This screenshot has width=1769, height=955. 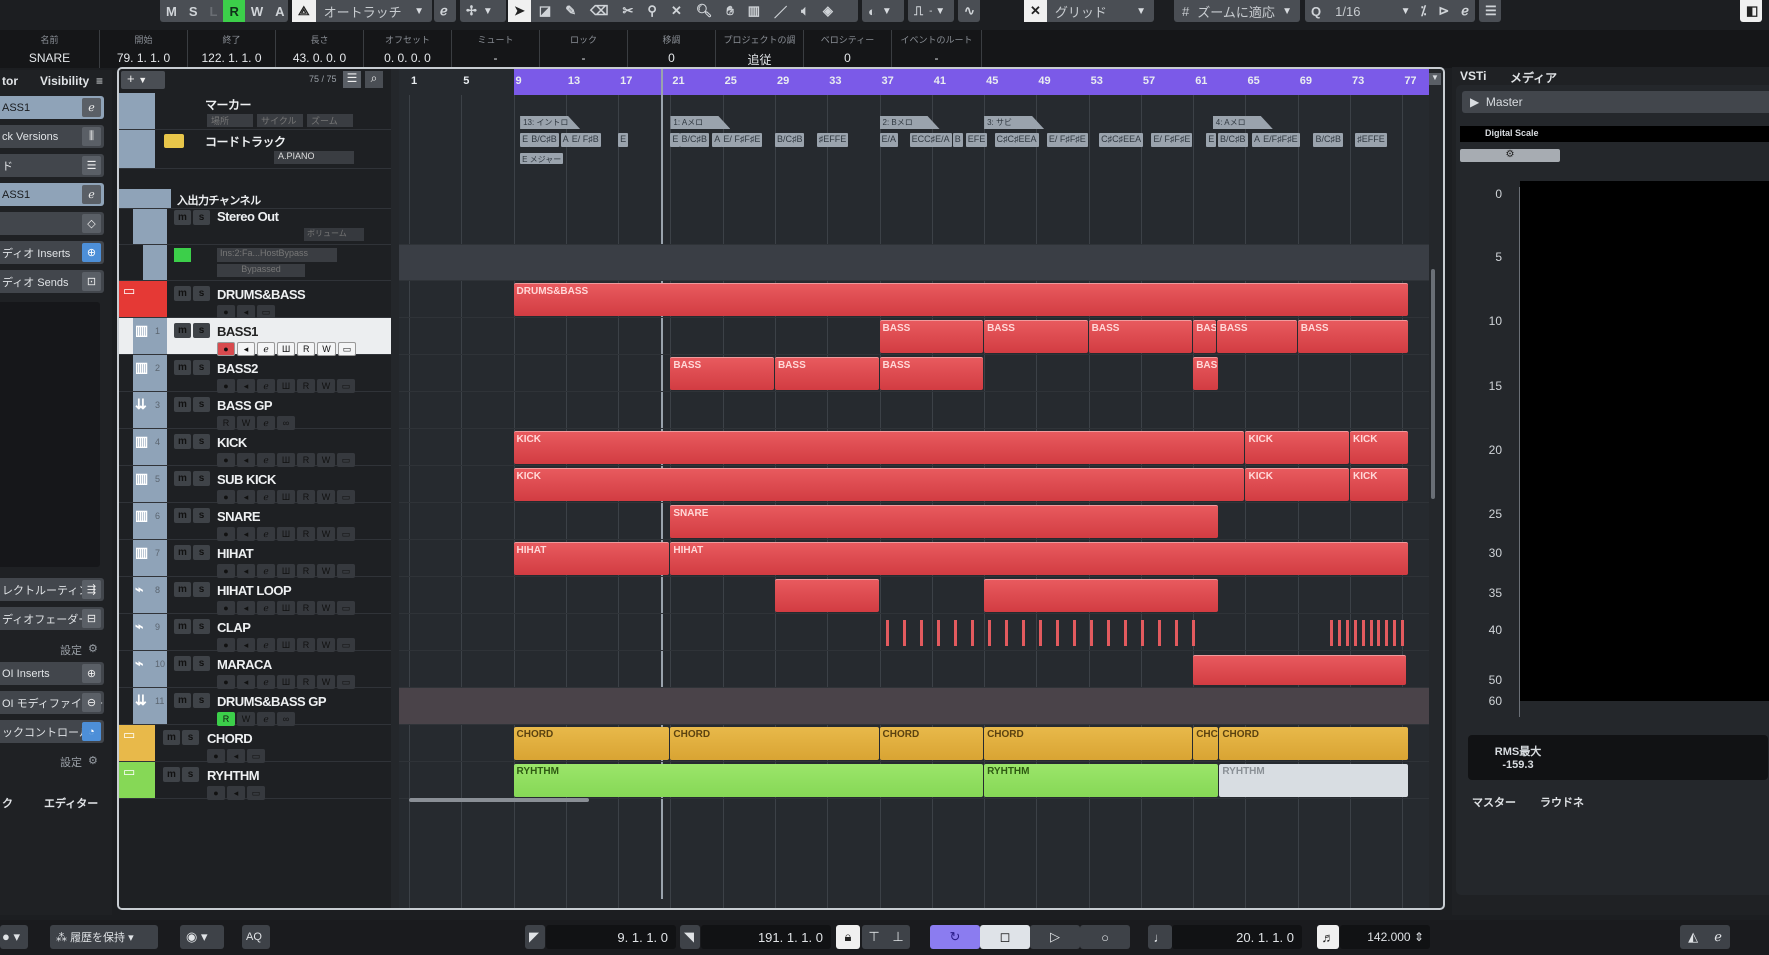 I want to click on marker-button-0: 場所, so click(x=230, y=120).